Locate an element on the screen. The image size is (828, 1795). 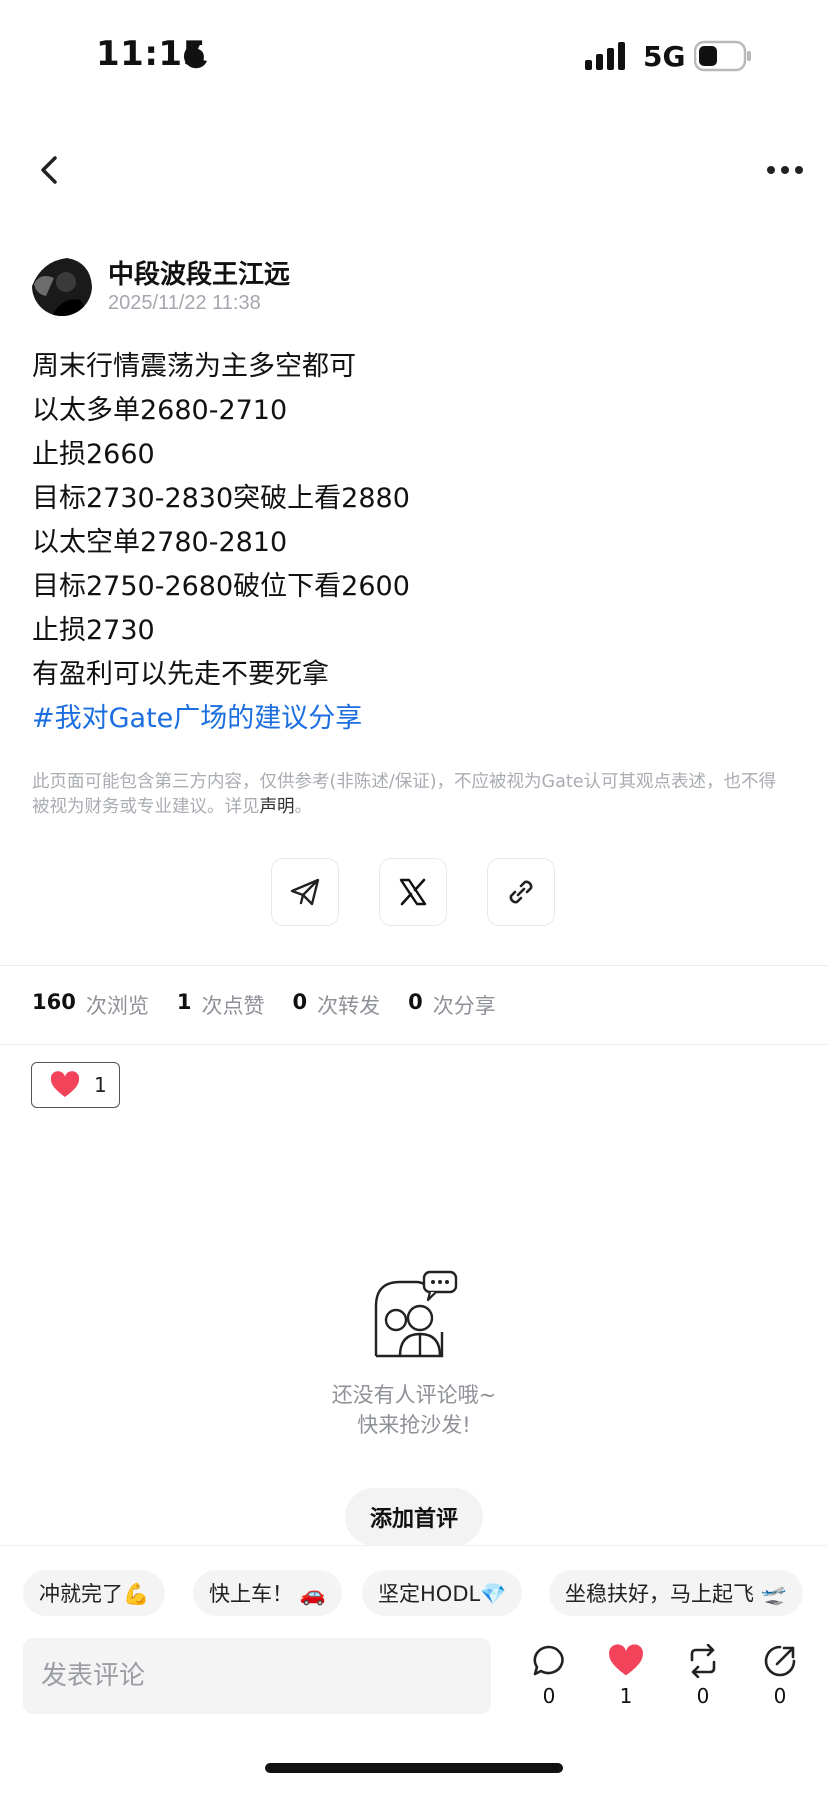
like-action: 1 is located at coordinates (626, 1676).